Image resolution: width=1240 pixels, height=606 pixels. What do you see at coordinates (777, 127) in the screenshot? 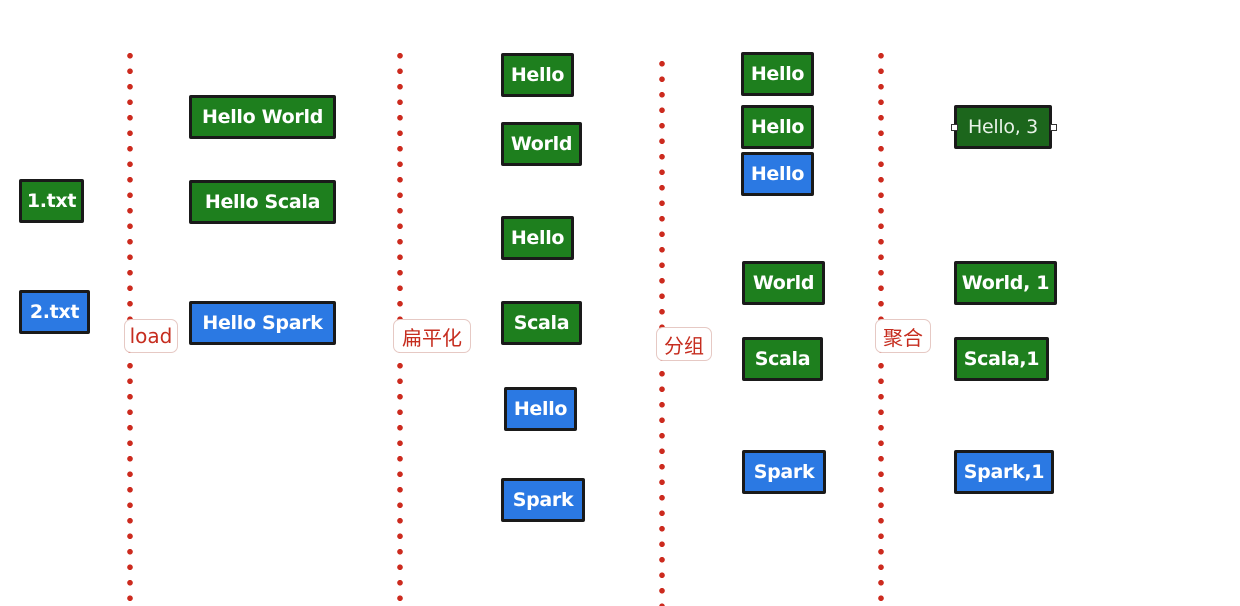
I see `group-box-hello-2: Hello` at bounding box center [777, 127].